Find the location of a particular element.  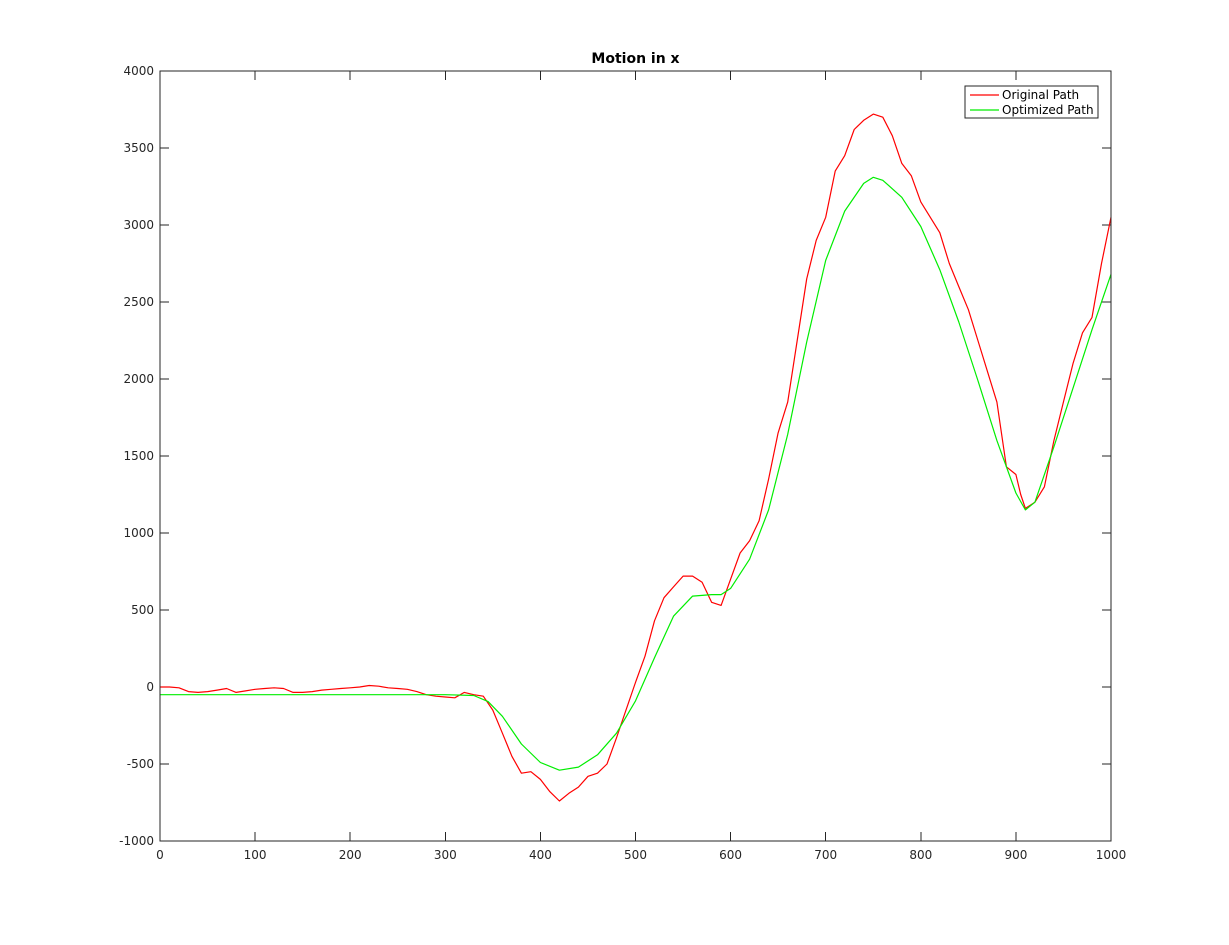

y-tick-label: 4000 is located at coordinates (138, 71).